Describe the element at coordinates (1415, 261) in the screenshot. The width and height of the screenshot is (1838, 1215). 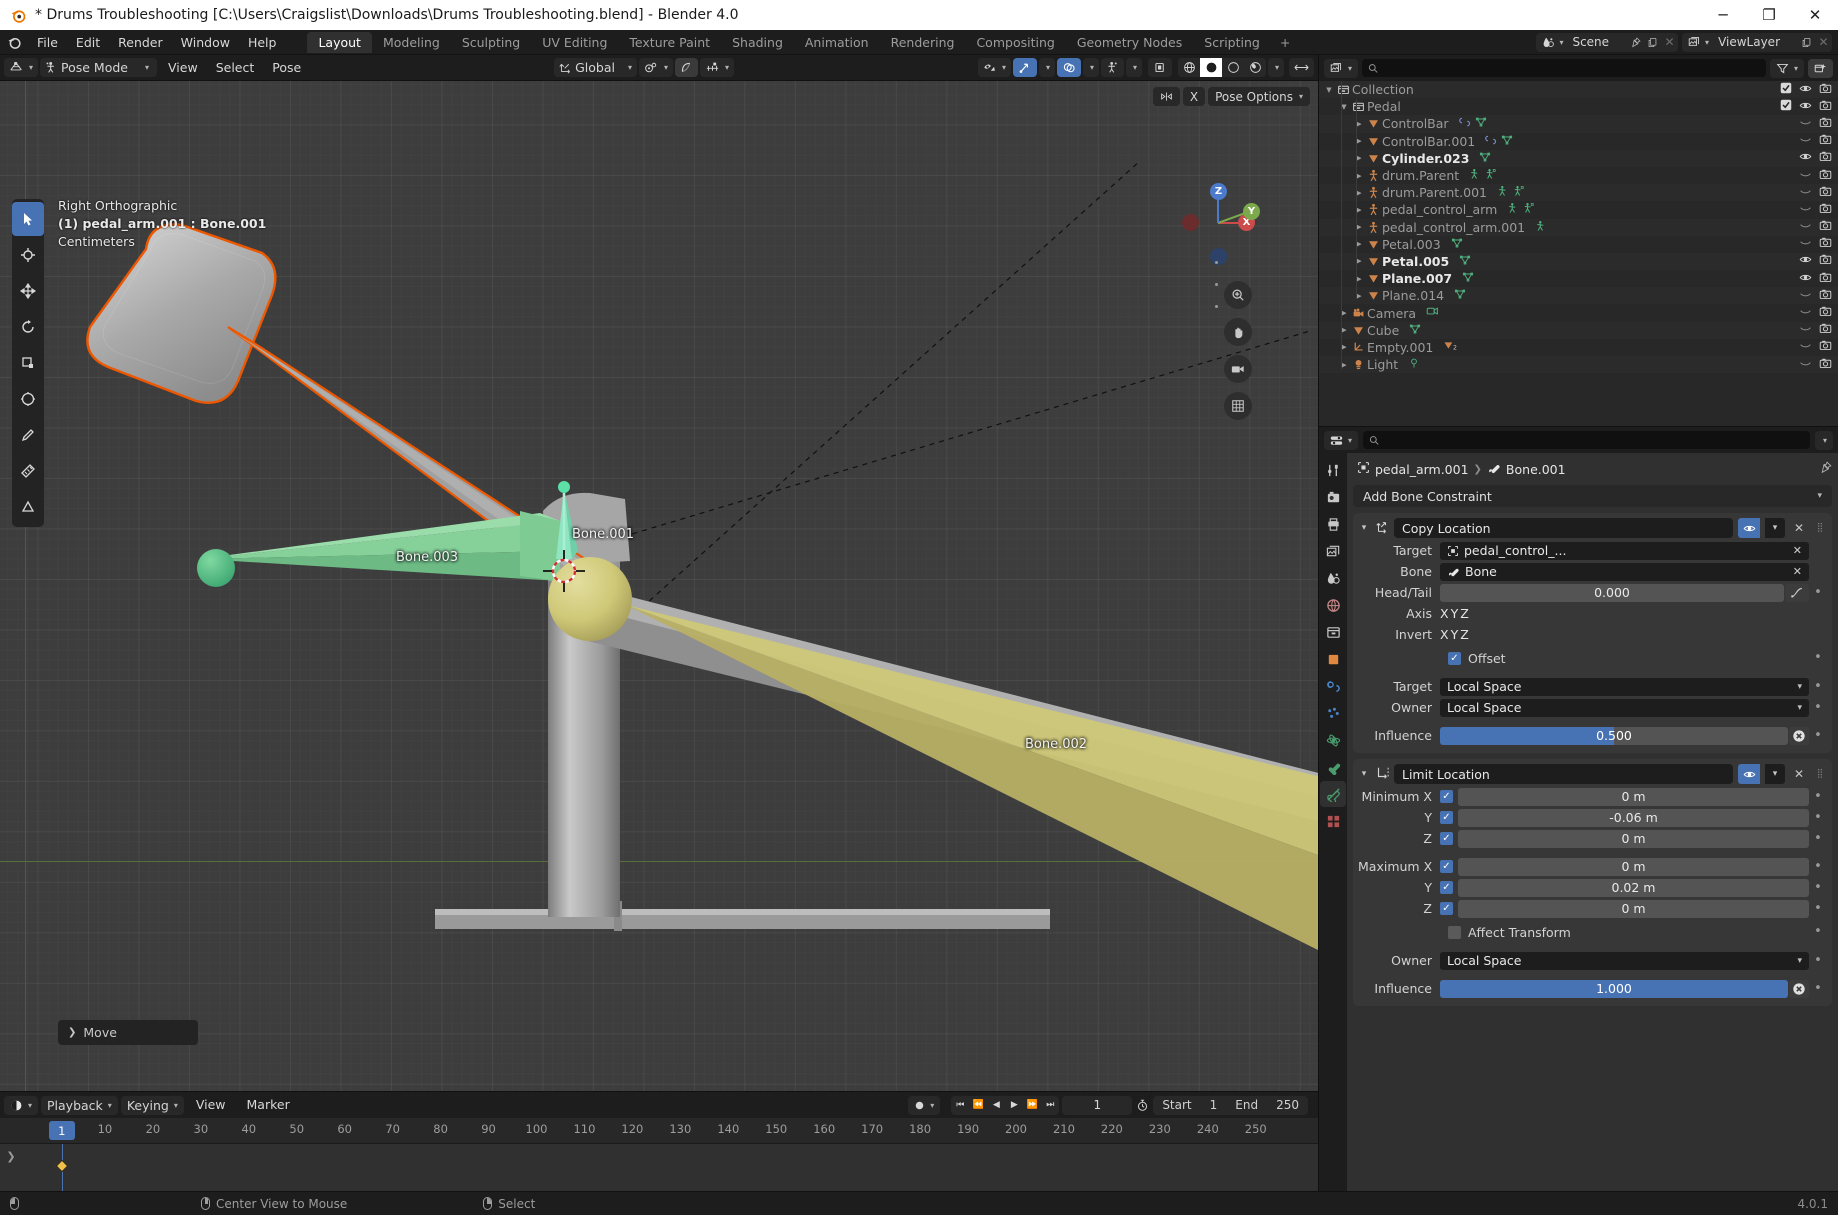
I see `outliner-item-label: Petal.005` at that location.